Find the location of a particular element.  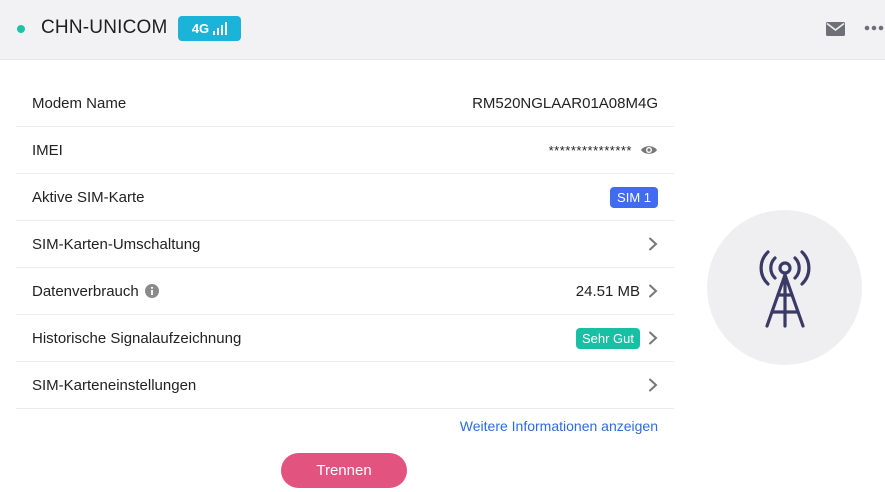

modem-name-value: RM520NGLAAR01A08M4G is located at coordinates (565, 103).